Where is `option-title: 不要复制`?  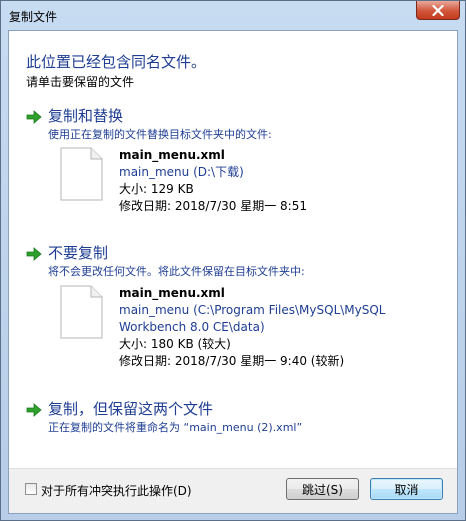
option-title: 不要复制 is located at coordinates (78, 253).